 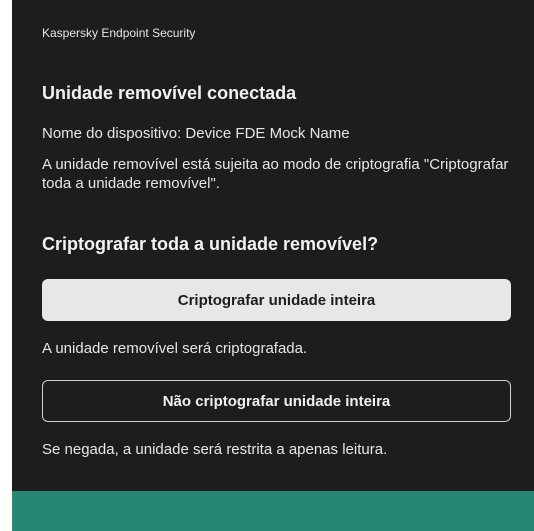 What do you see at coordinates (276, 401) in the screenshot?
I see `decline-encryption-button: Não criptografar unidade inteira` at bounding box center [276, 401].